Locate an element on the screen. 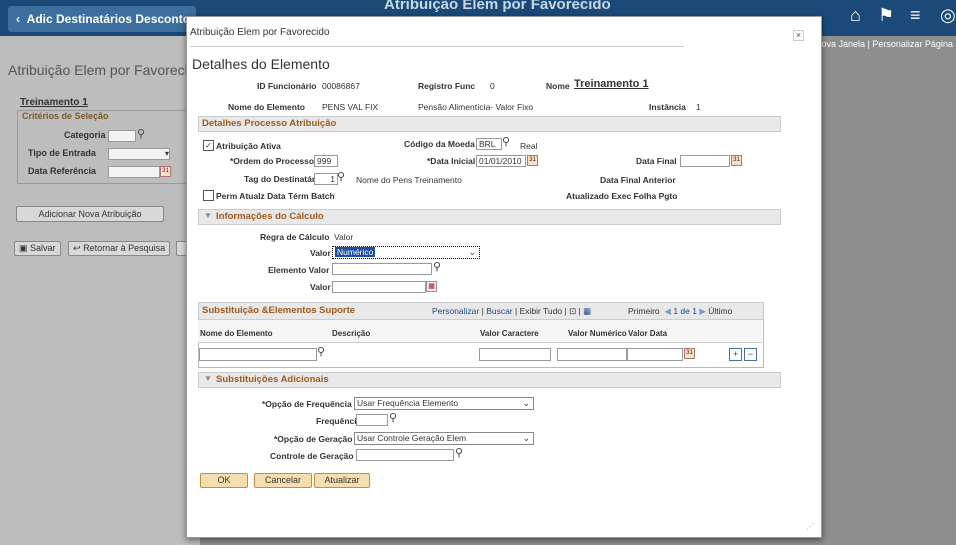  page-range: 1 de 1 is located at coordinates (685, 311).